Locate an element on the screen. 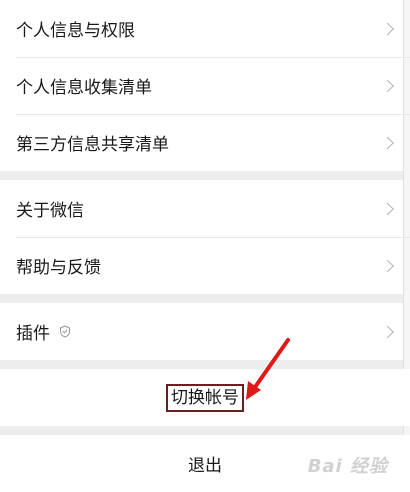  row-third-party-sharing-list: 第三方信息共享清单 is located at coordinates (205, 142).